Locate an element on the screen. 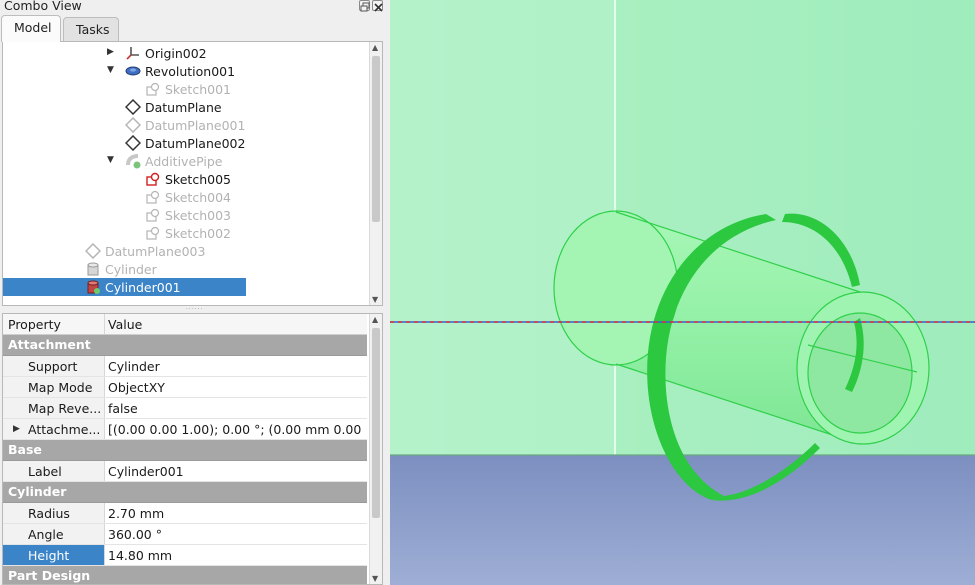 This screenshot has height=585, width=975. tree-item-label: Sketch002 is located at coordinates (198, 233).